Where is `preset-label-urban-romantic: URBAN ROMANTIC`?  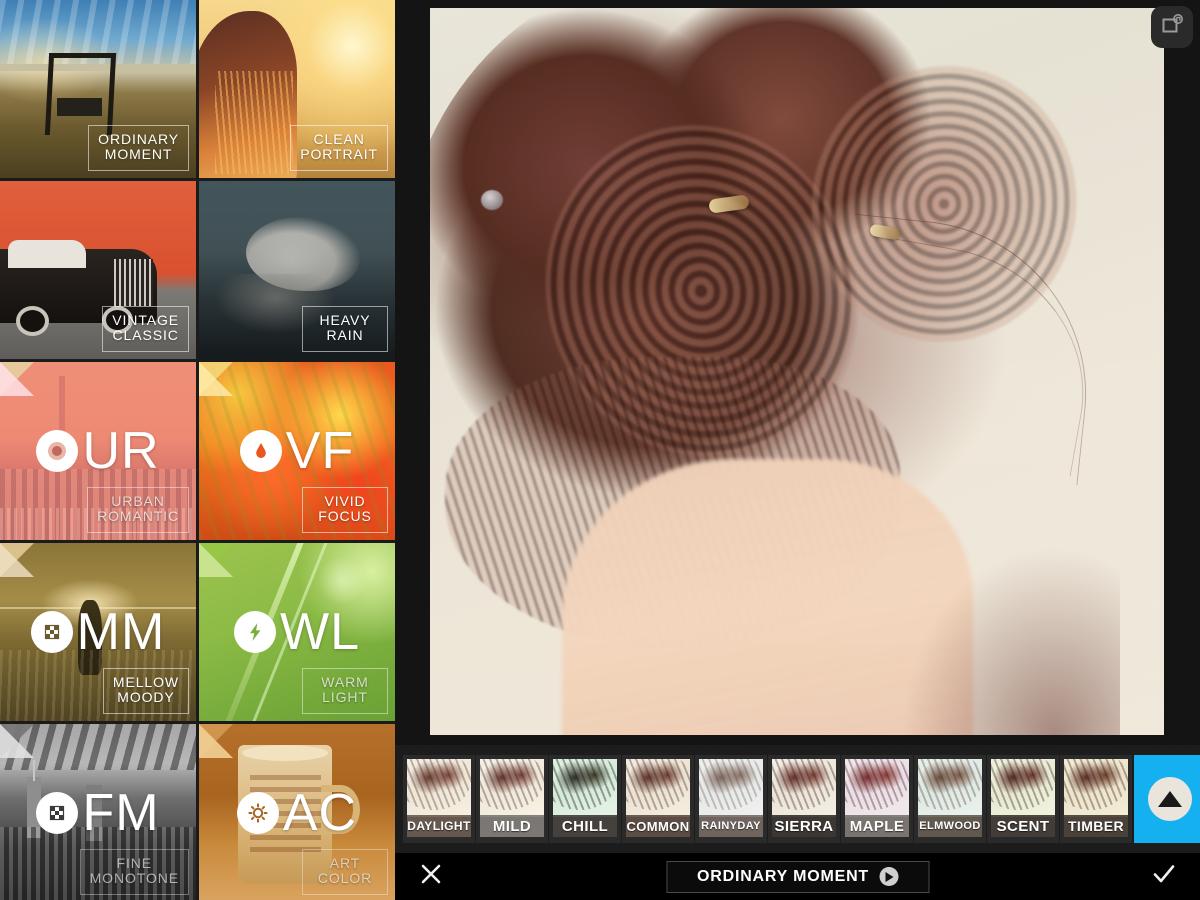
preset-label-urban-romantic: URBAN ROMANTIC is located at coordinates (138, 509).